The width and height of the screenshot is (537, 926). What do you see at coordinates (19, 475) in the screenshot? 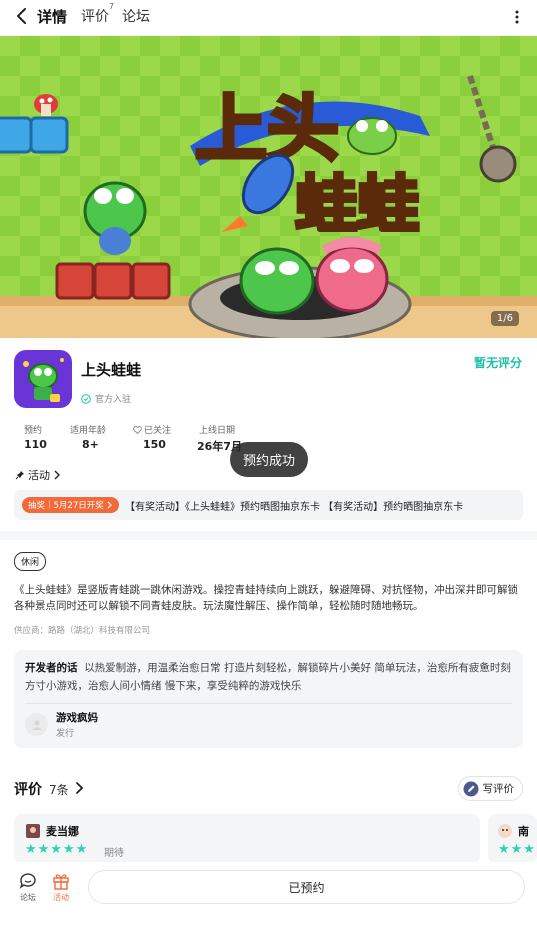
I see `pin-icon` at bounding box center [19, 475].